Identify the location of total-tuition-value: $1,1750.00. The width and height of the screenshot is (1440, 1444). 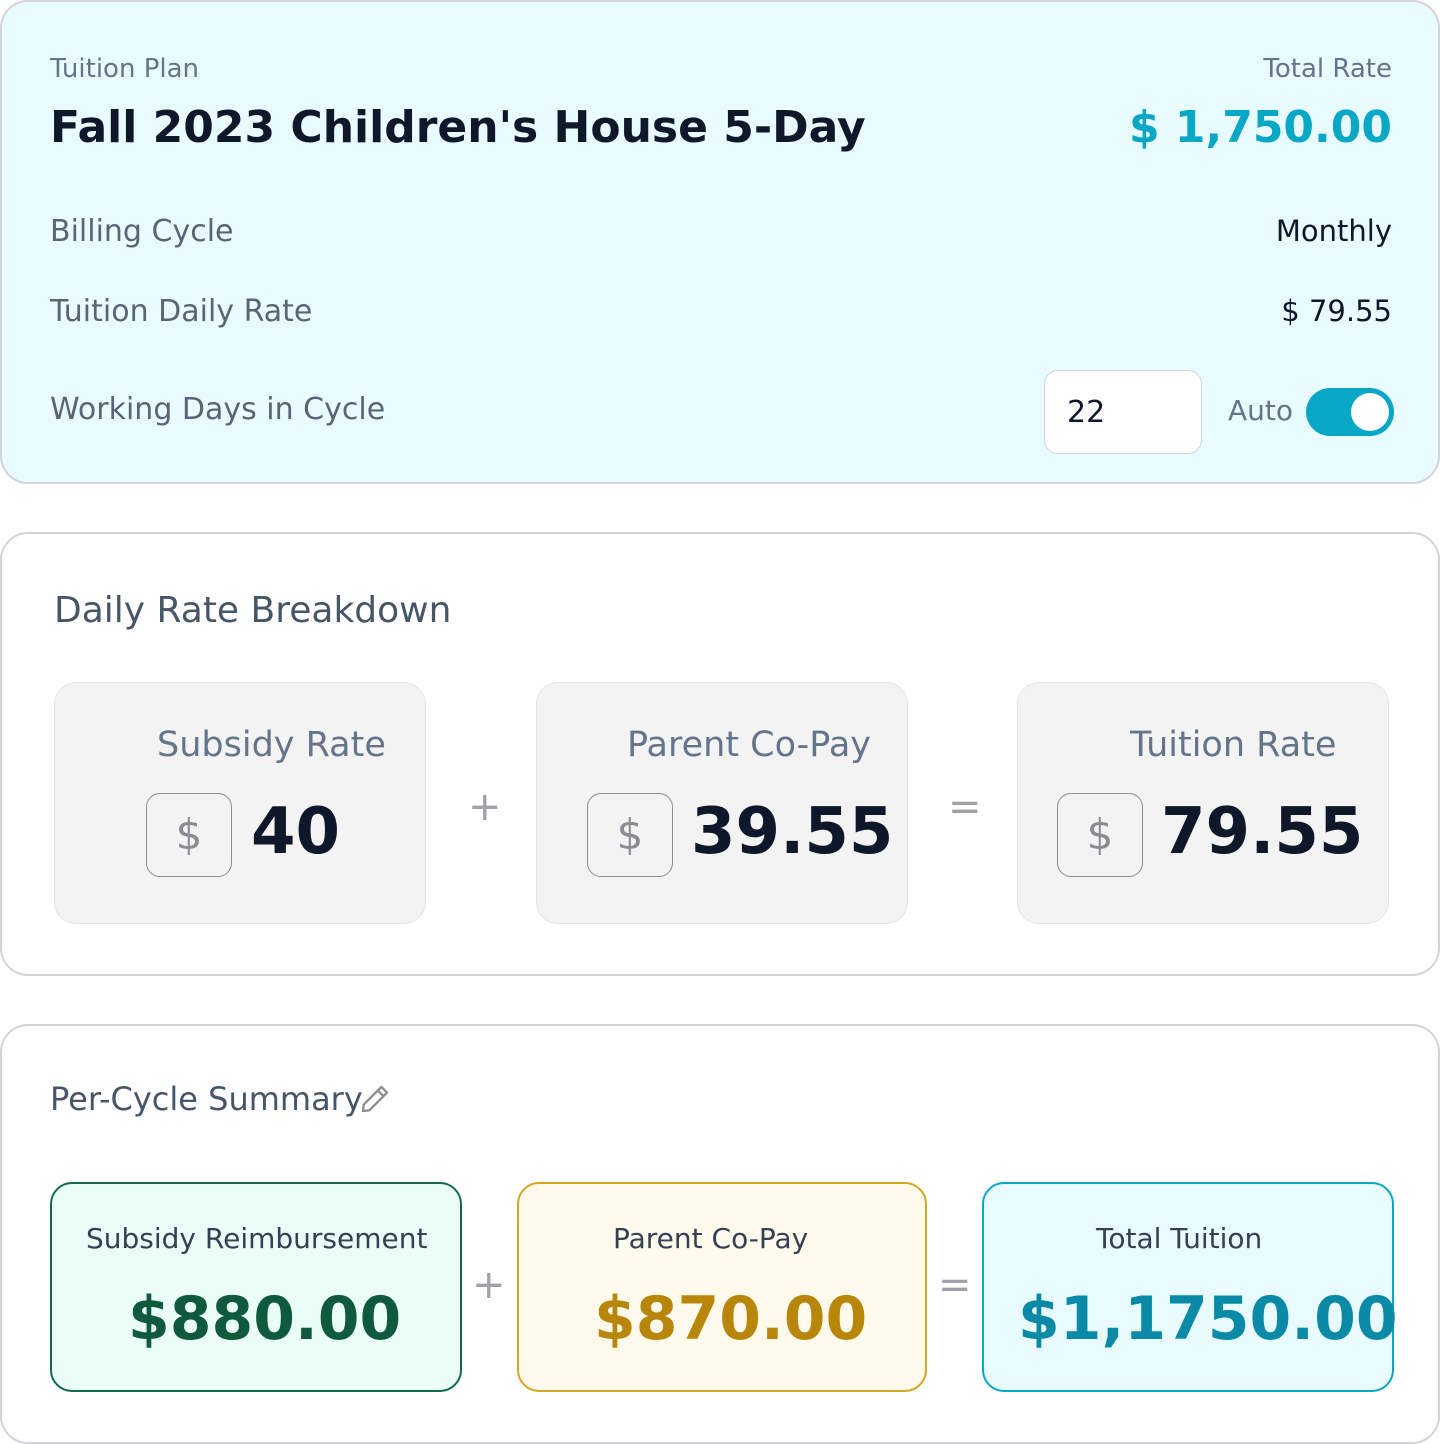
(1208, 1319).